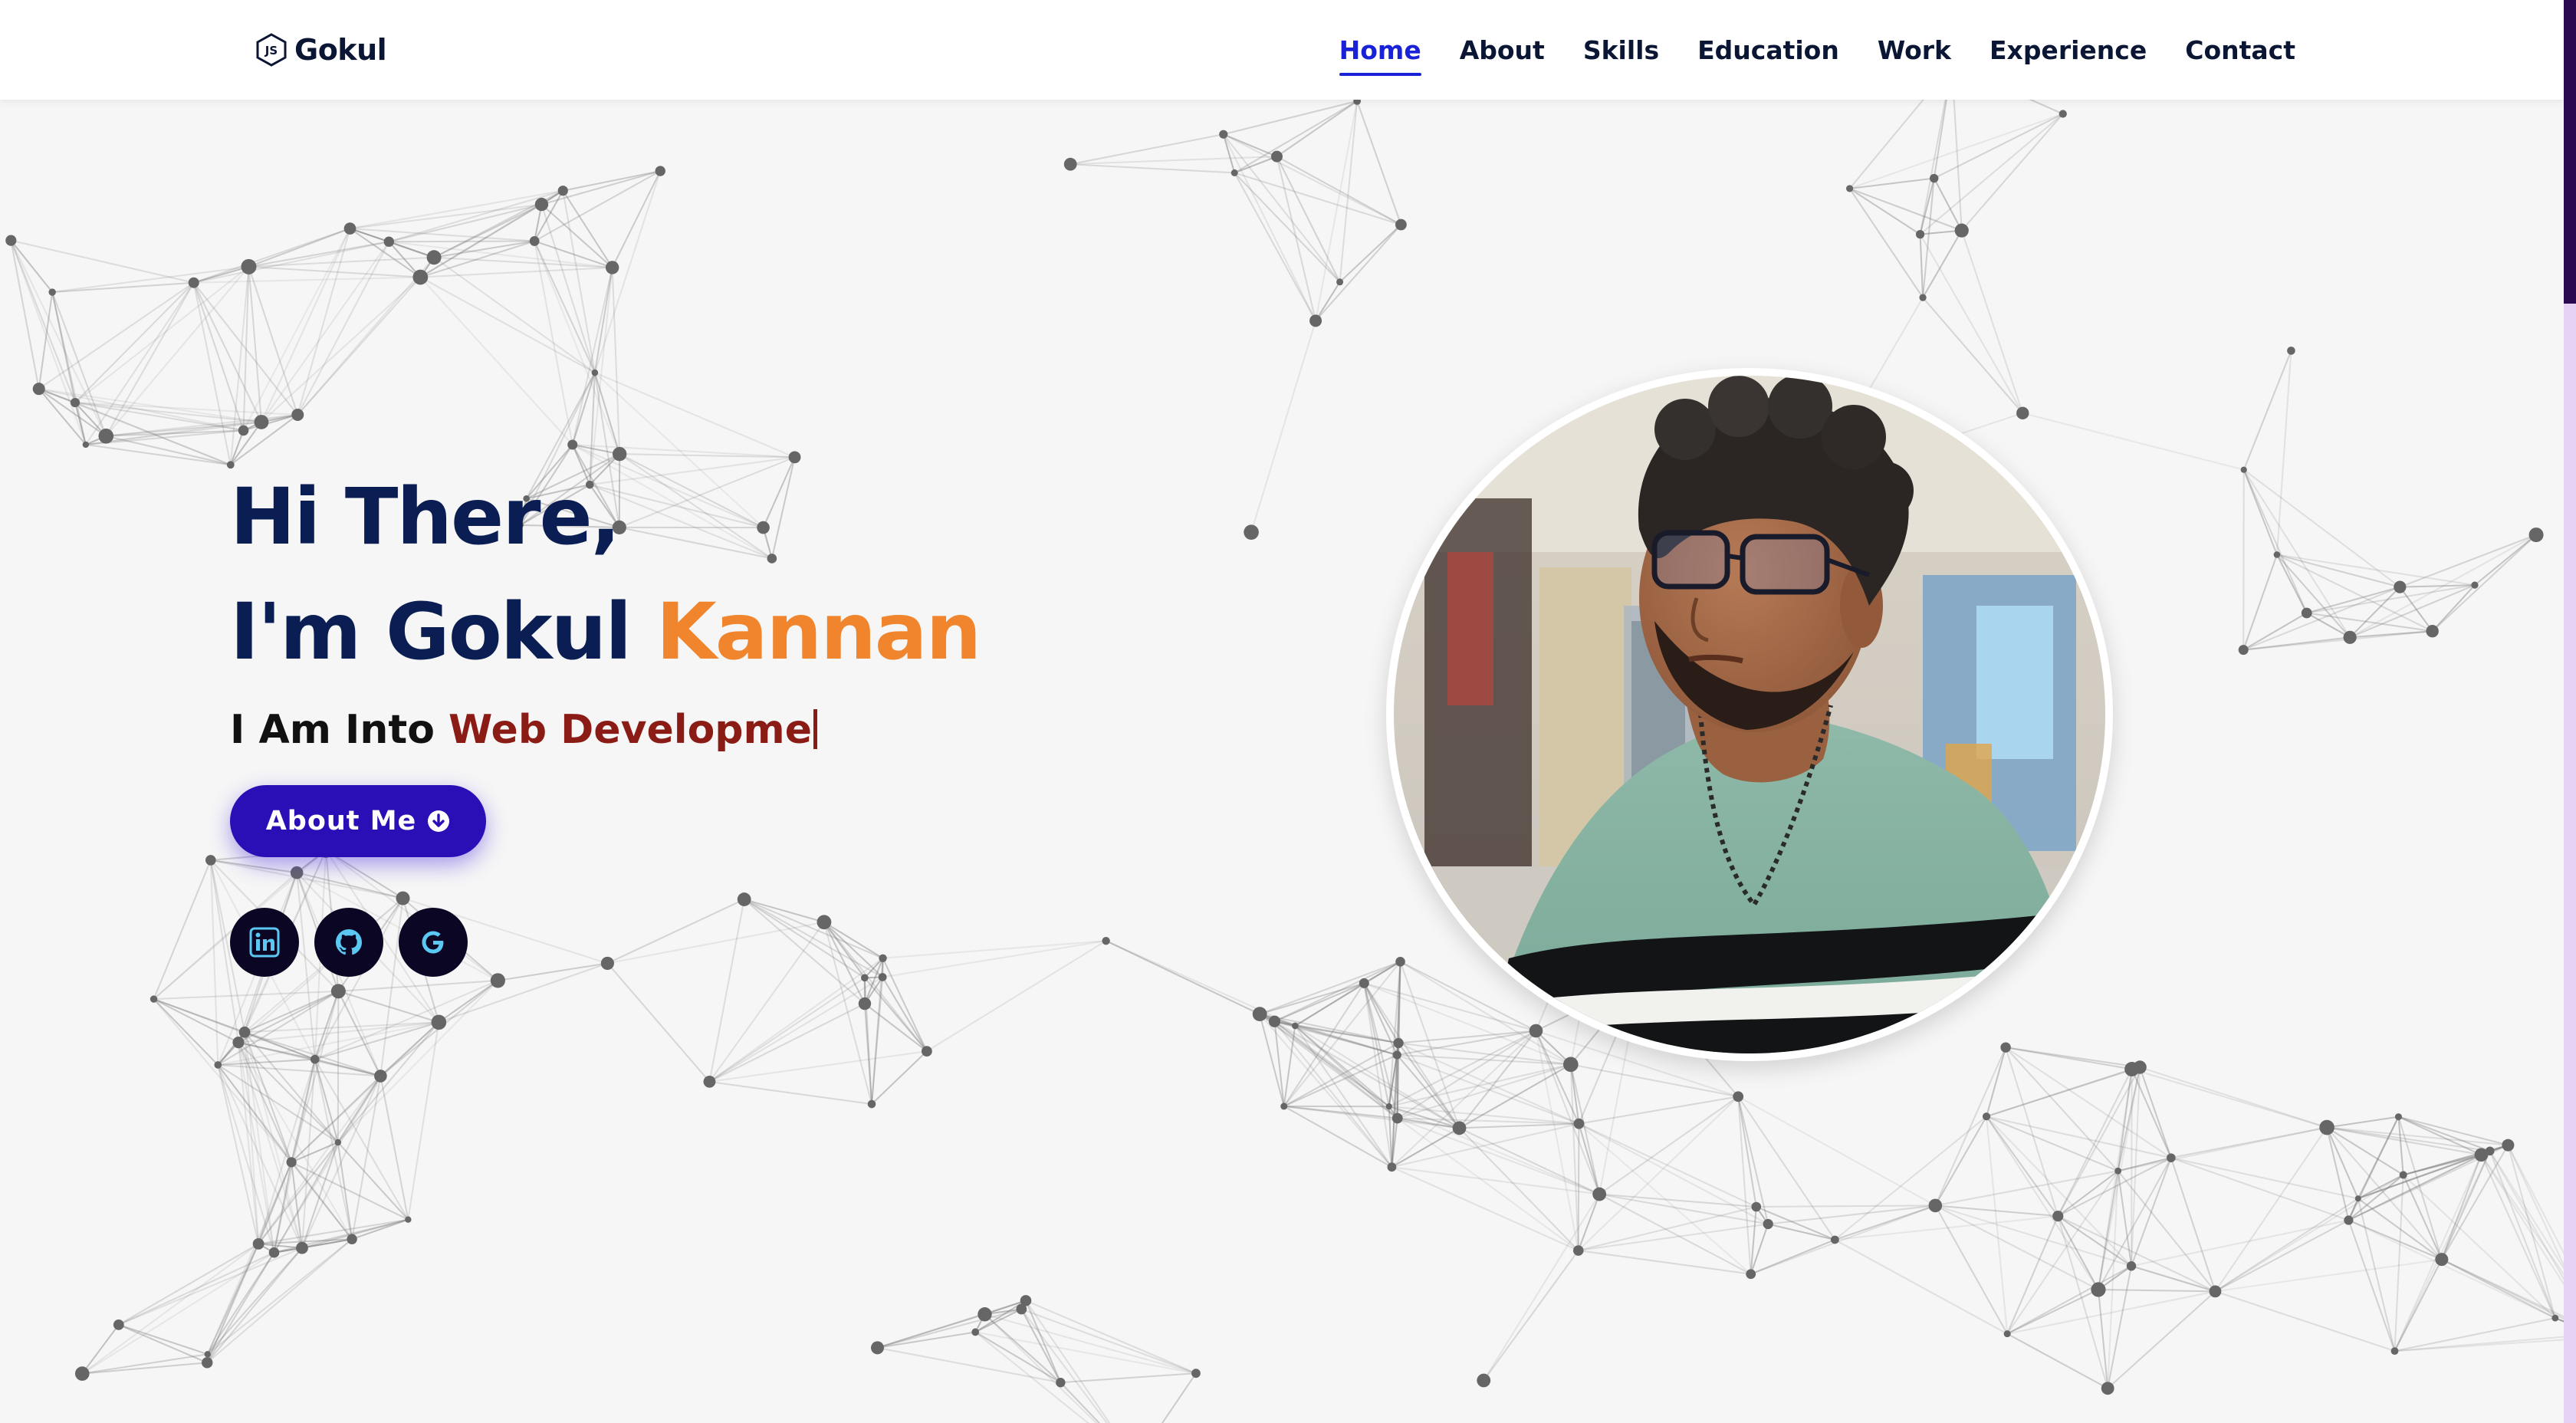 The height and width of the screenshot is (1423, 2576). What do you see at coordinates (264, 942) in the screenshot?
I see `linkedin-link` at bounding box center [264, 942].